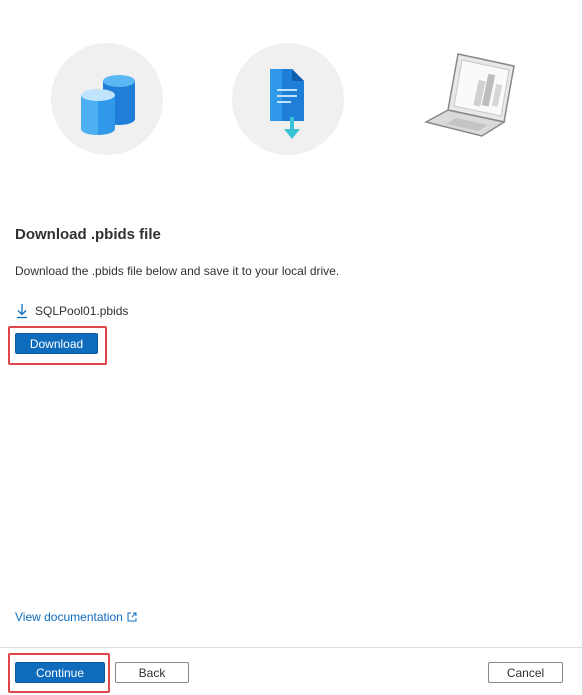  Describe the element at coordinates (22, 311) in the screenshot. I see `download-arrow-icon` at that location.